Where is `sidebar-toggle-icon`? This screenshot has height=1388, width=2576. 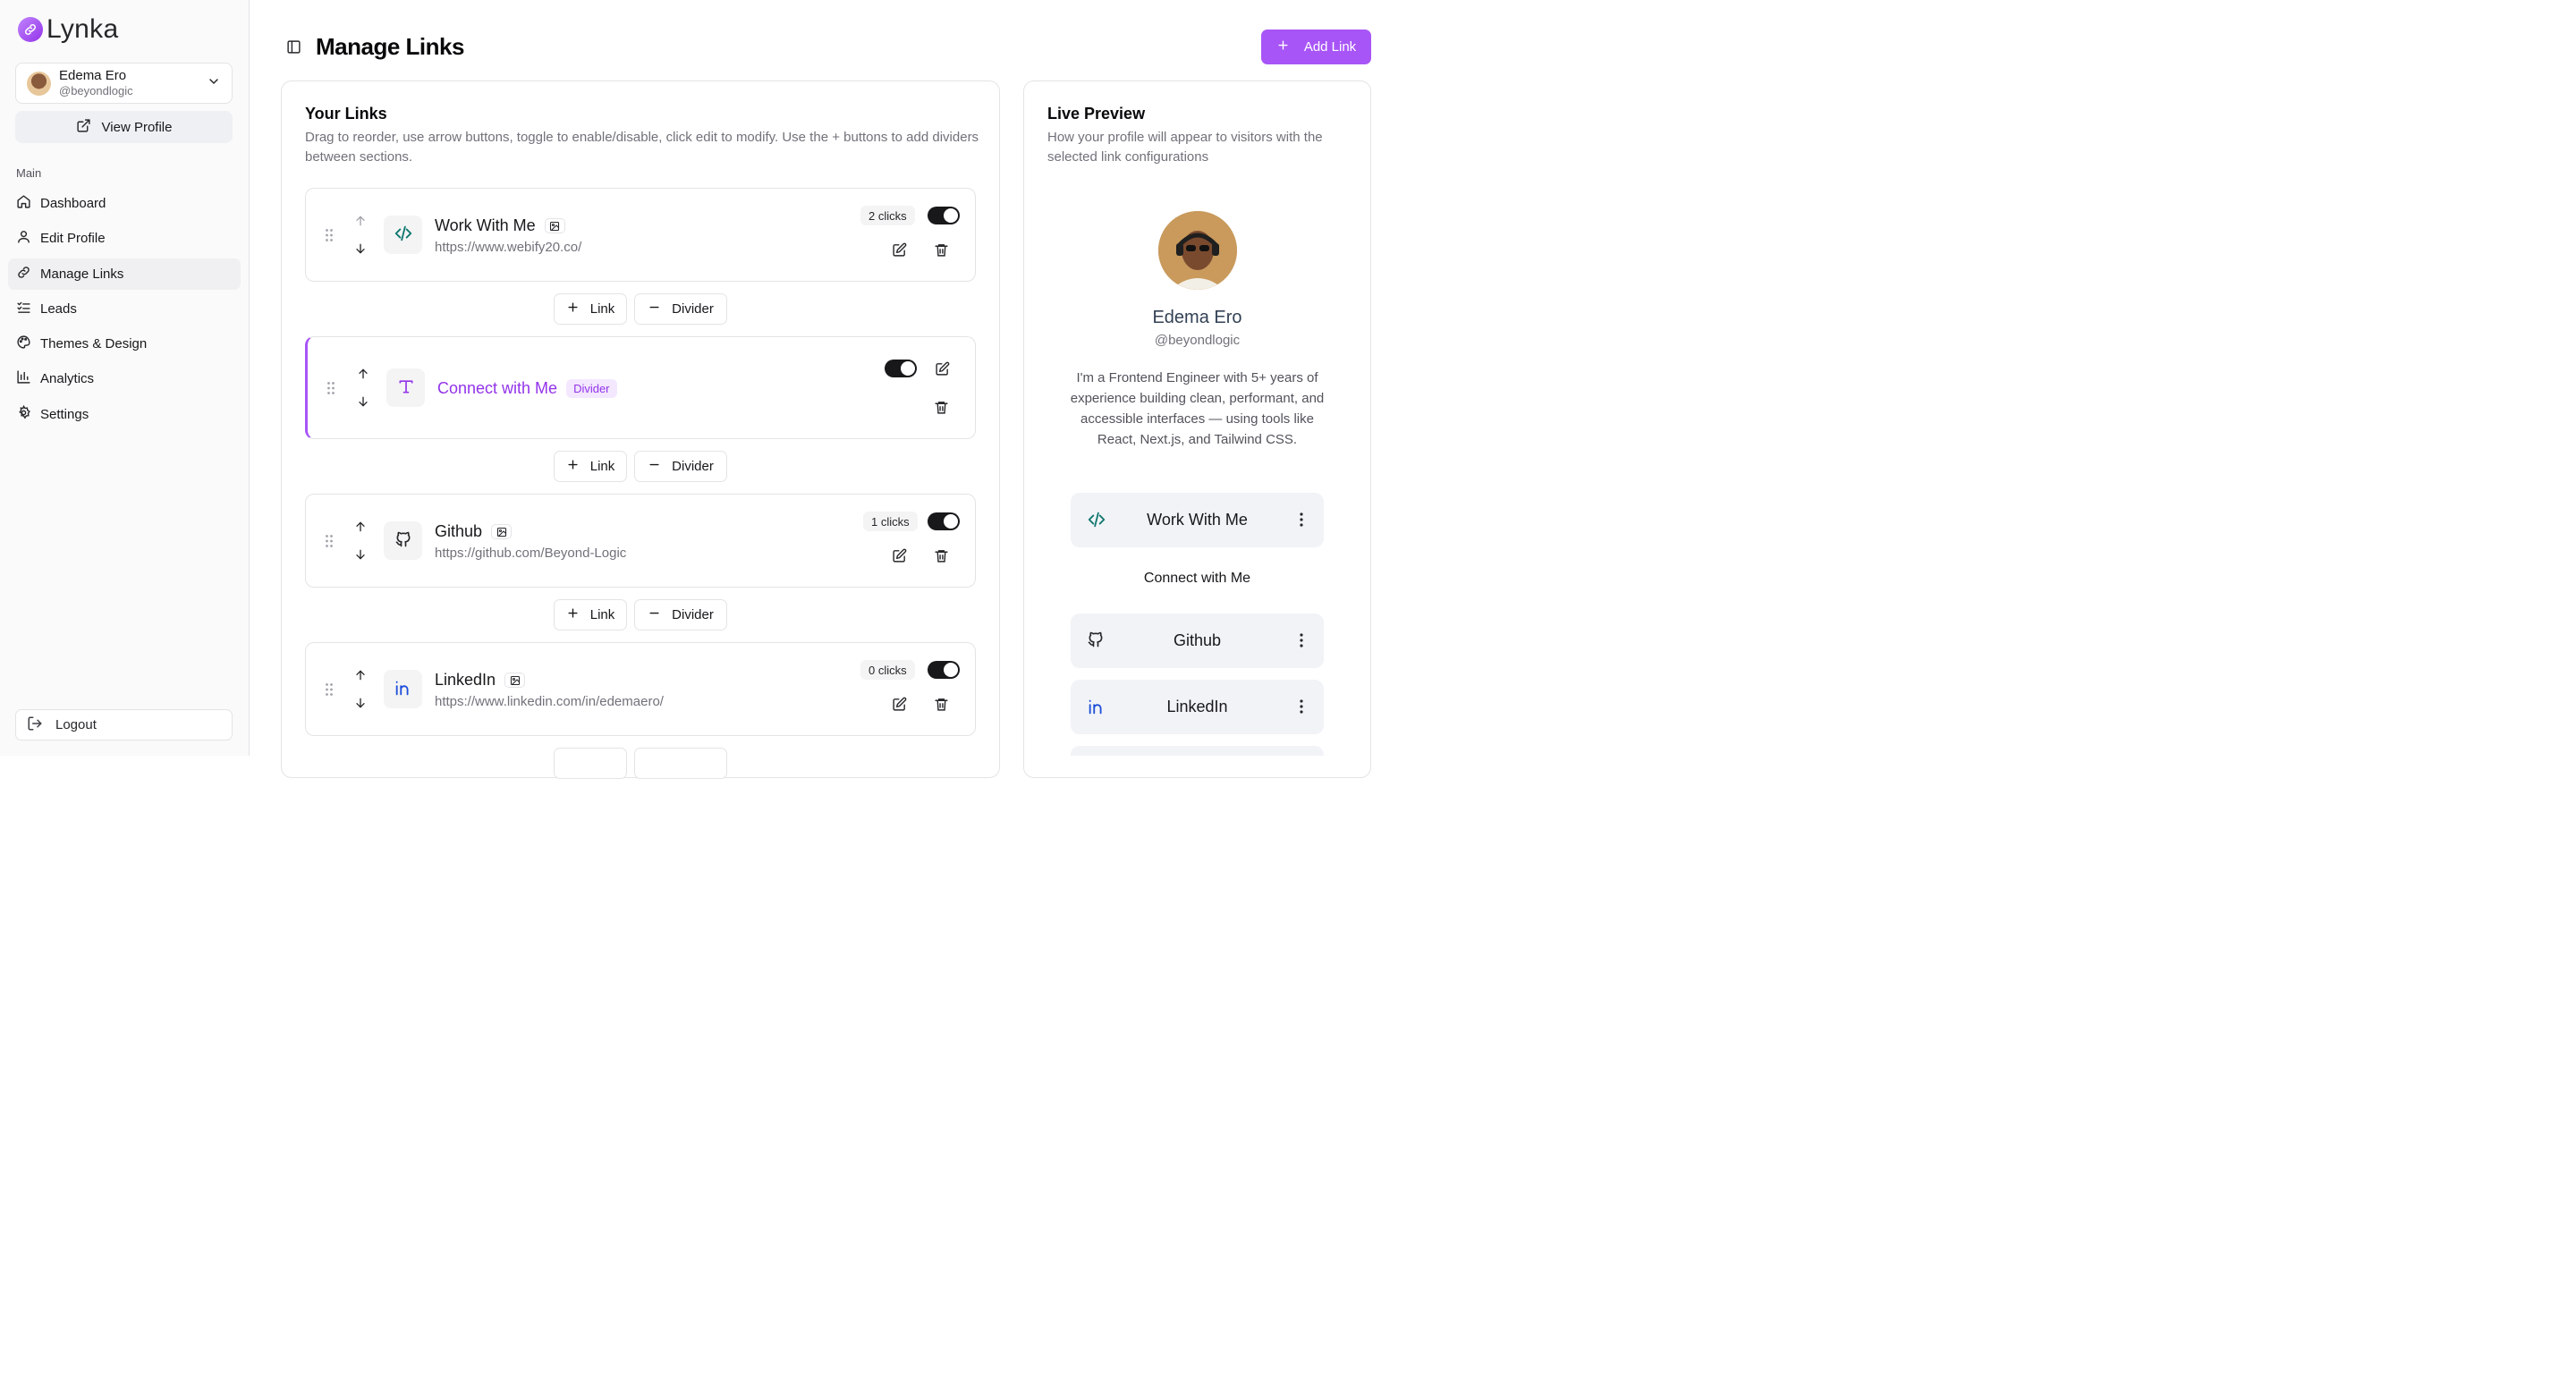 sidebar-toggle-icon is located at coordinates (293, 48).